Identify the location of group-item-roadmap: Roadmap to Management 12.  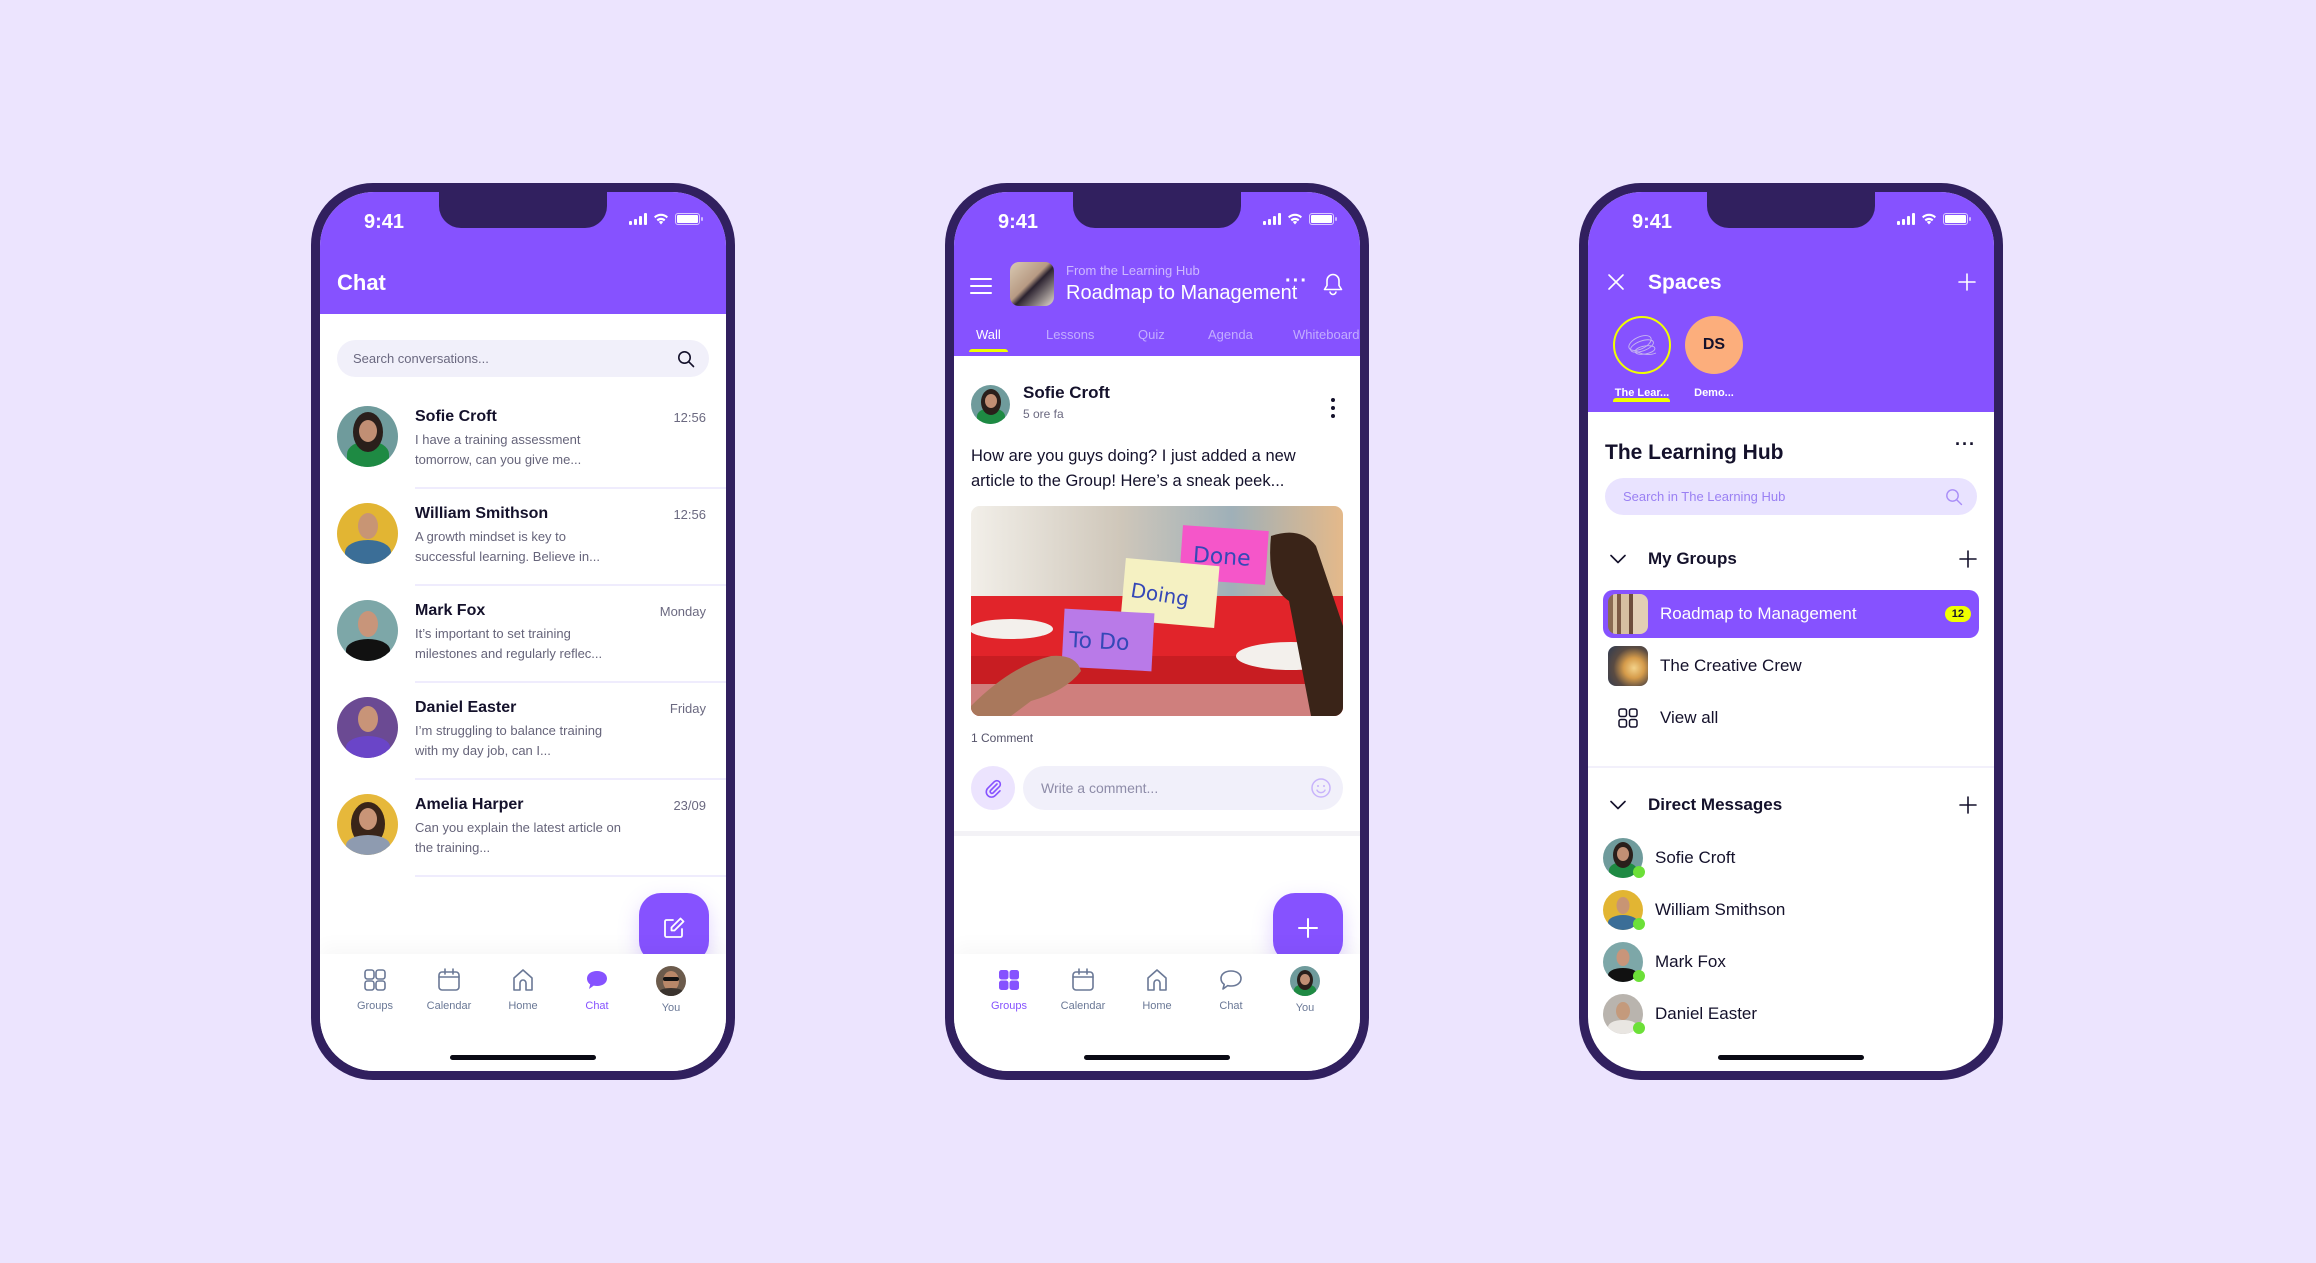
(1791, 614).